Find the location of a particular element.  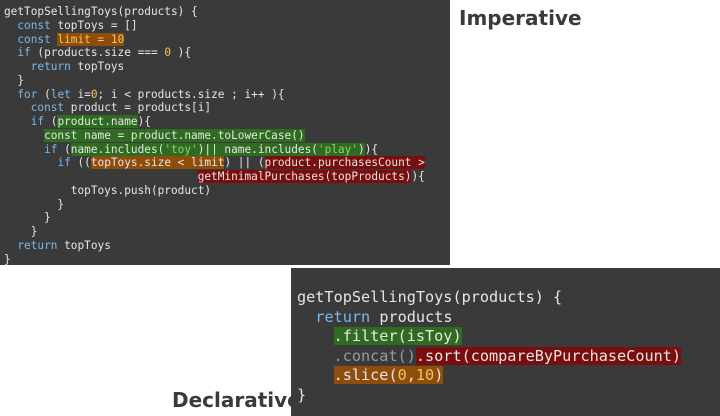

code-line: getMinimalPurchases(topProducts)){ is located at coordinates (214, 177).